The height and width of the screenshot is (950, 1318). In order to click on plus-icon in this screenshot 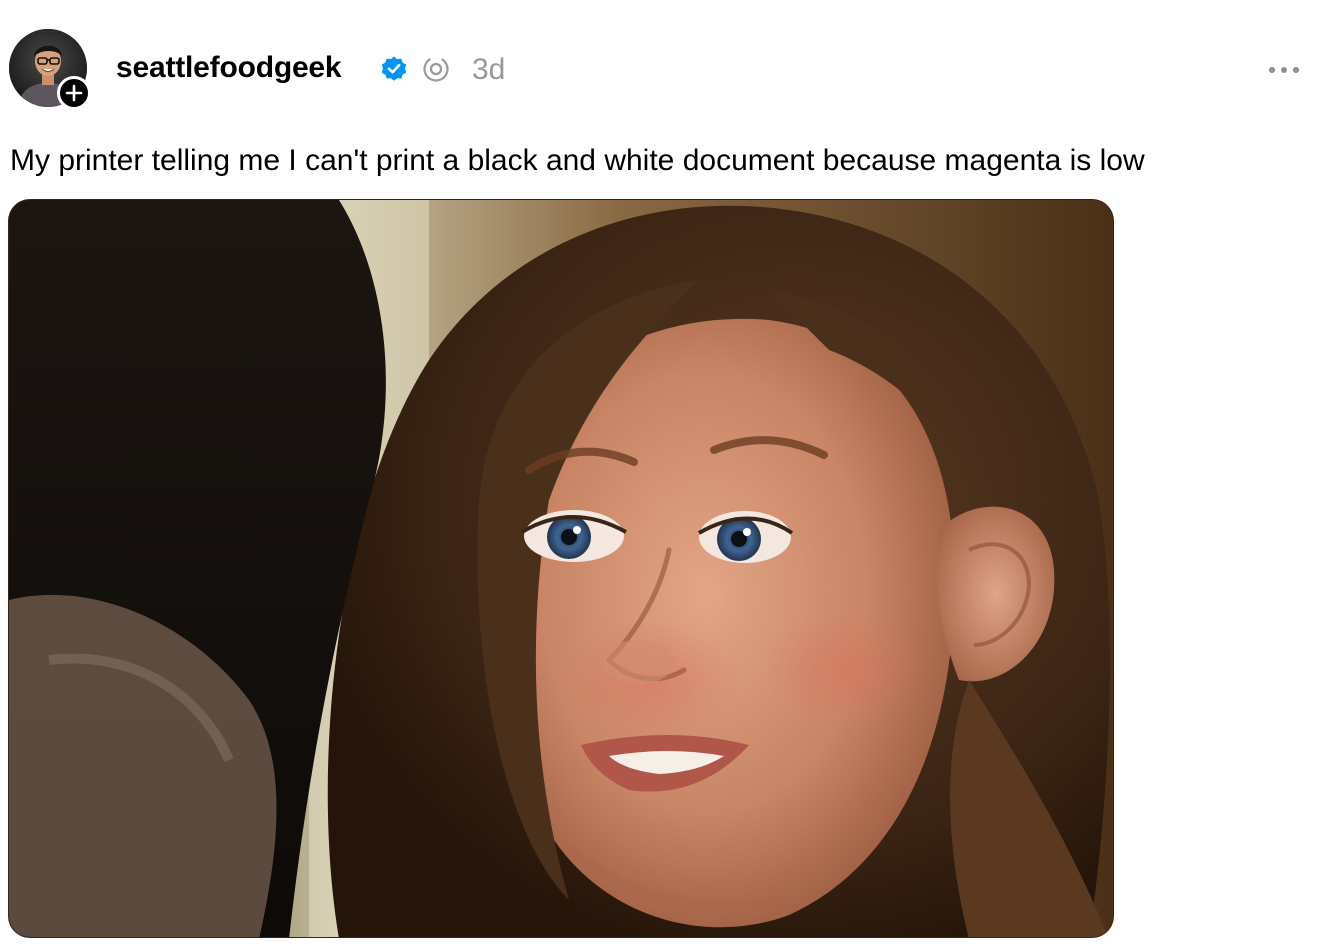, I will do `click(74, 93)`.